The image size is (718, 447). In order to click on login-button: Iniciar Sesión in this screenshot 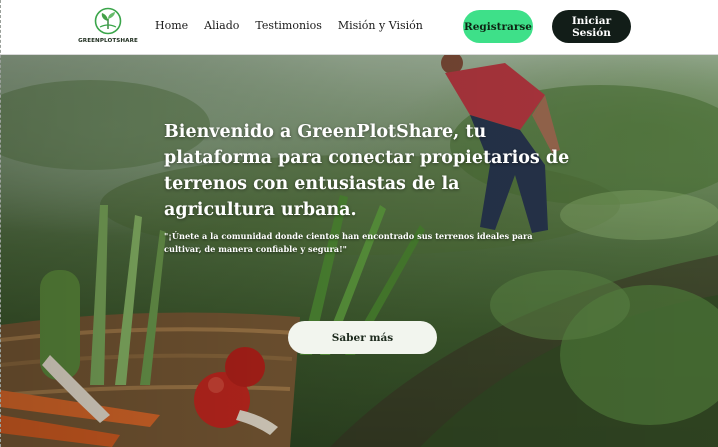, I will do `click(591, 26)`.